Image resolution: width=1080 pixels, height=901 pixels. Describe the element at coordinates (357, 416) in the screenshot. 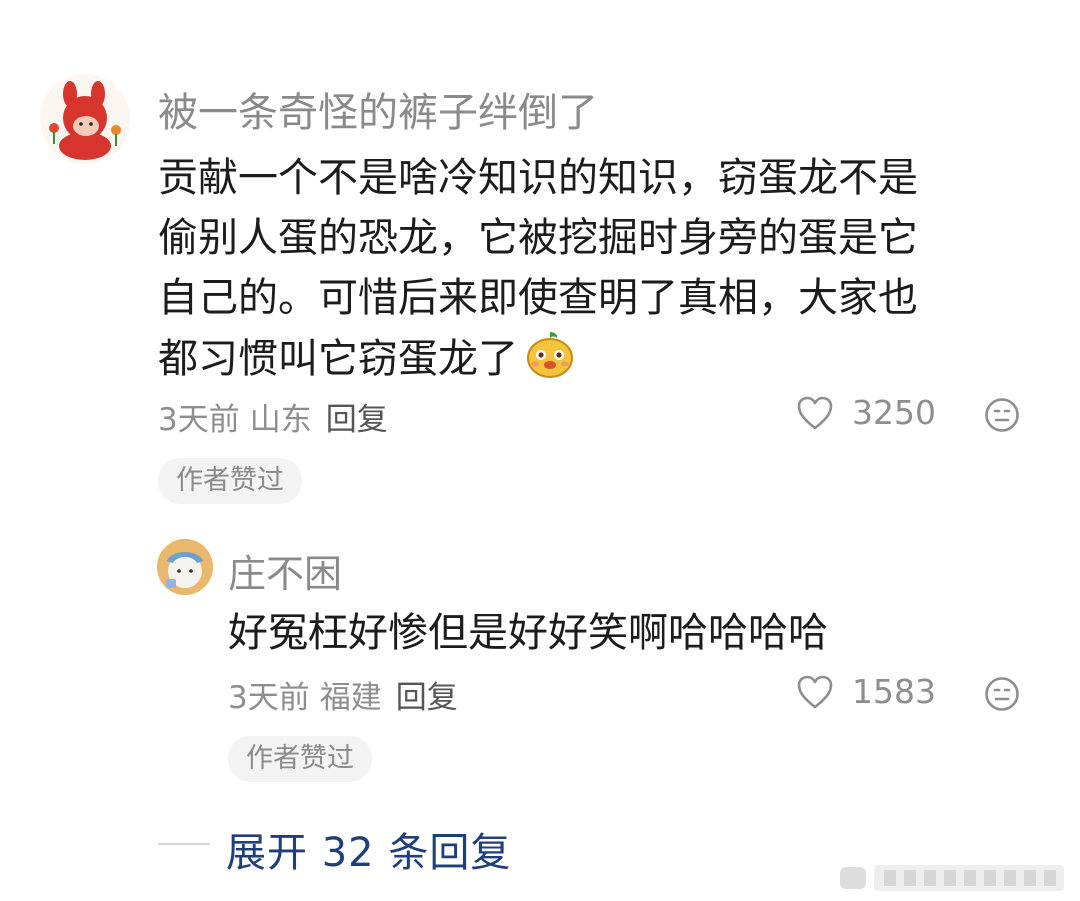

I see `reply-button: 回复` at that location.